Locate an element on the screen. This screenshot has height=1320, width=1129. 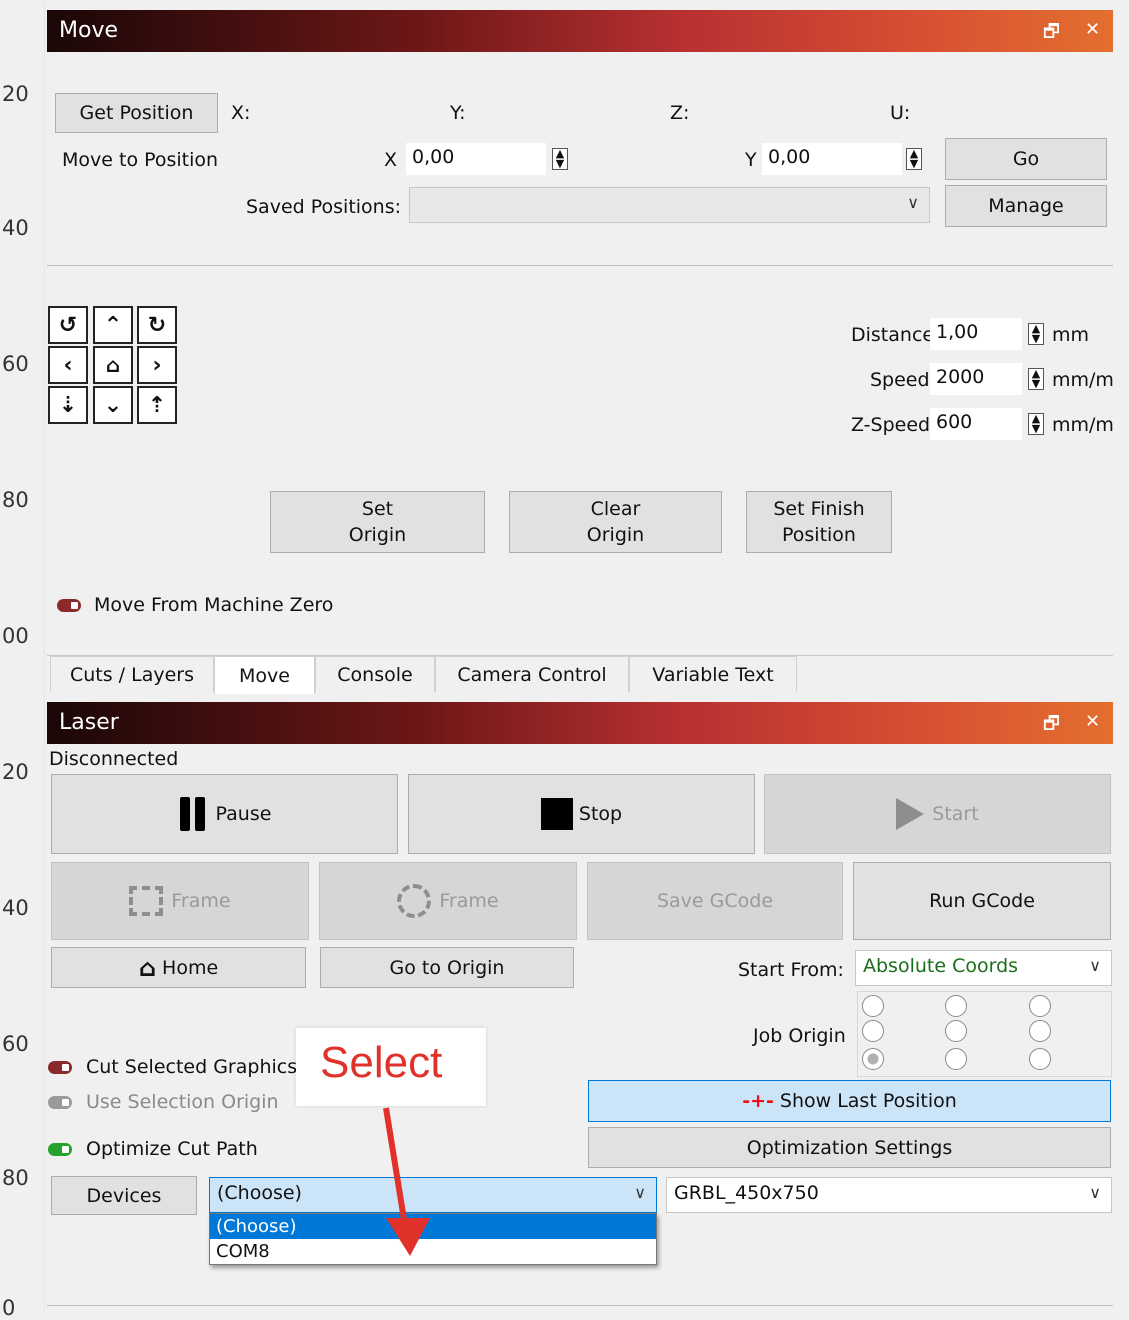
speed-label: Speed is located at coordinates (900, 380).